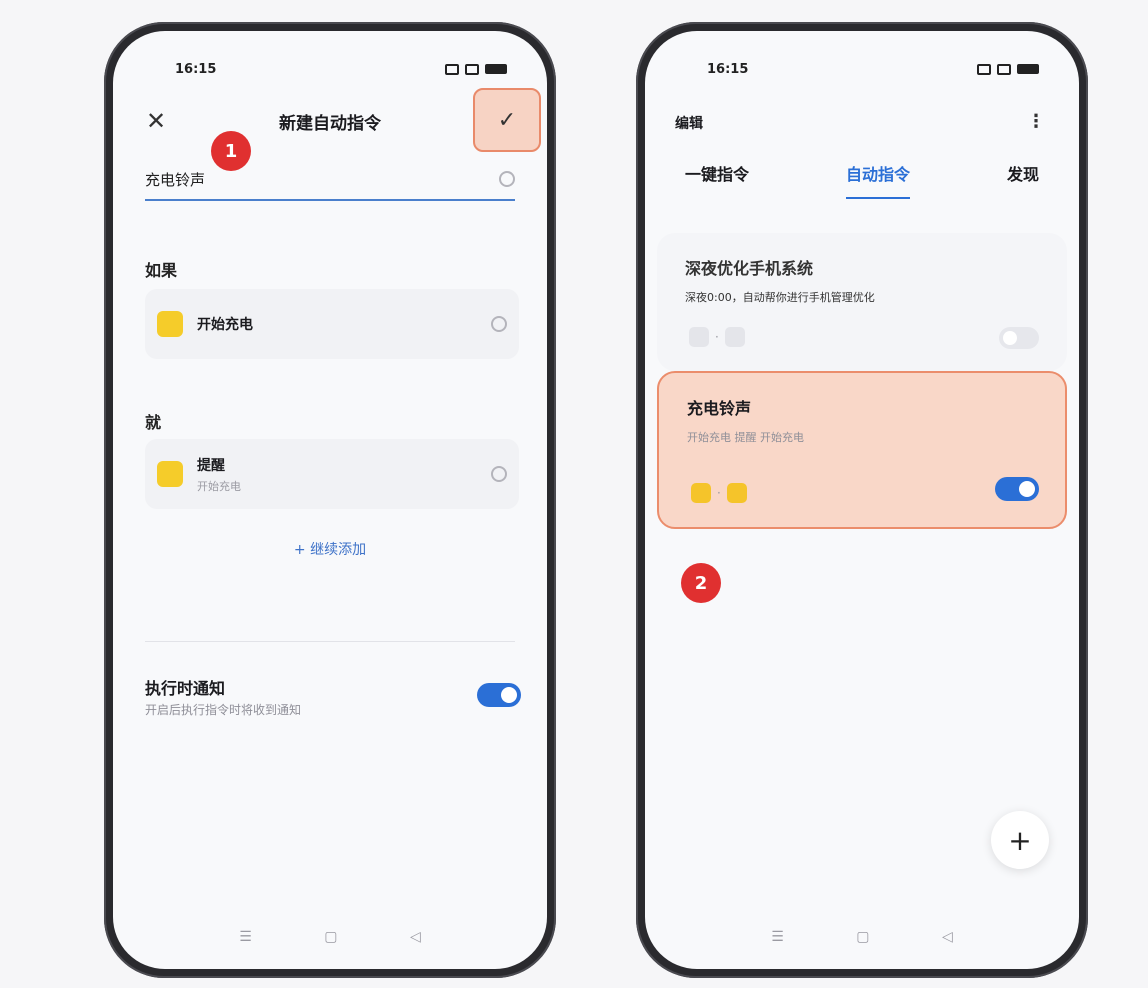  I want to click on more-icon: ⋮, so click(1036, 121).